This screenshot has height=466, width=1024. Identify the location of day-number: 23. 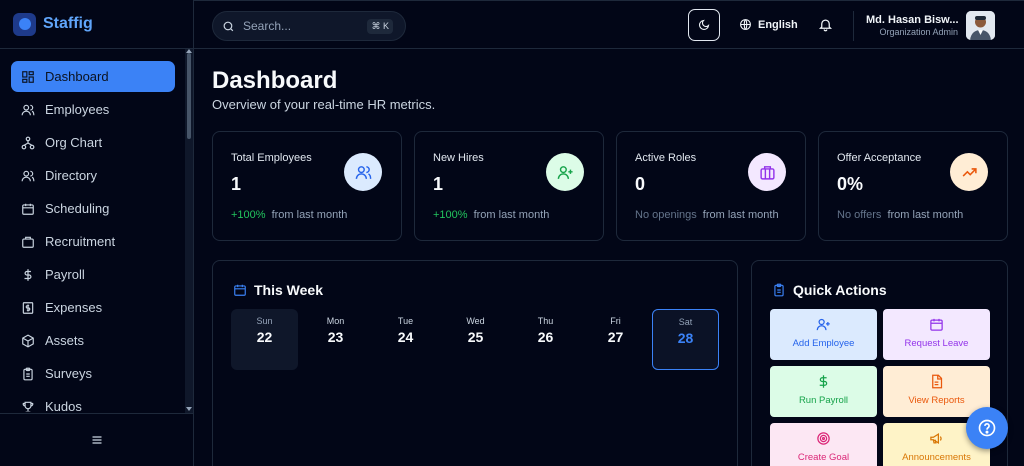
(335, 337).